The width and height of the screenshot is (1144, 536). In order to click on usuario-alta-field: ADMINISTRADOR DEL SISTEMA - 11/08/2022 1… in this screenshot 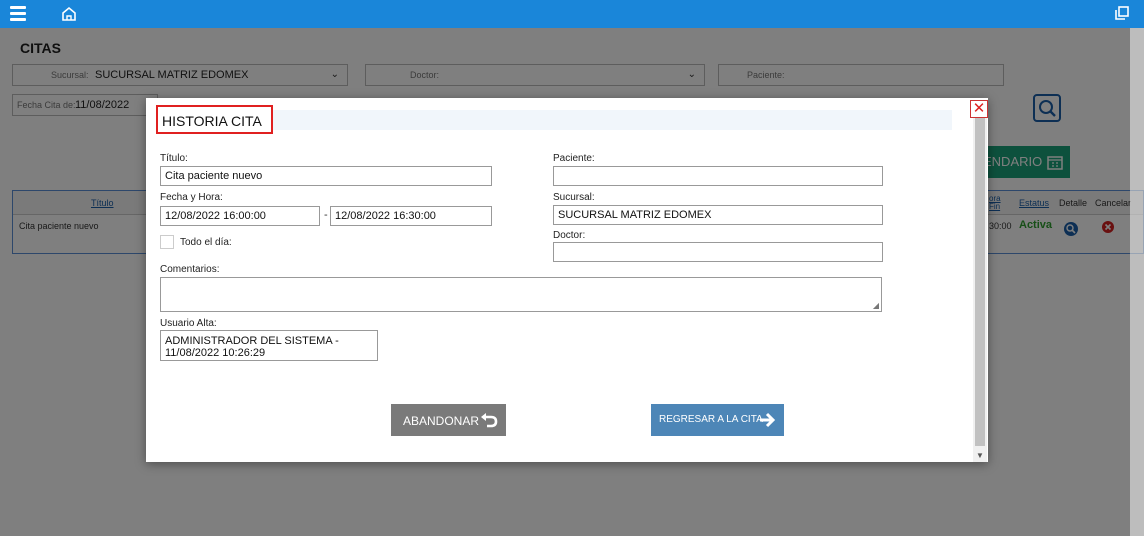, I will do `click(269, 345)`.